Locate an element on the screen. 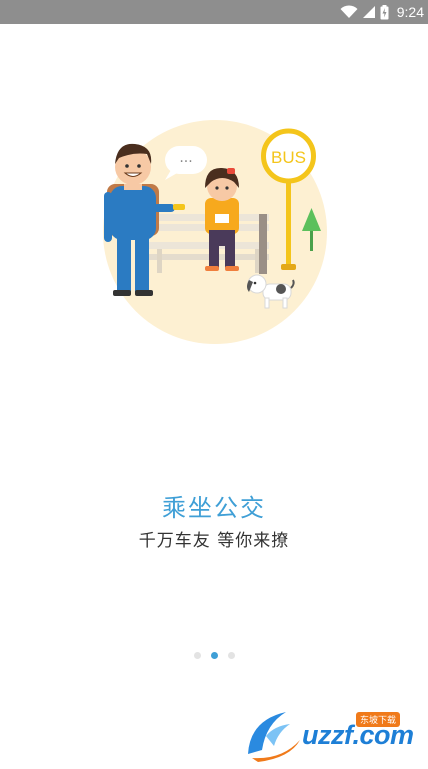 The image size is (428, 769). watermark-text: uzzf.com is located at coordinates (358, 735).